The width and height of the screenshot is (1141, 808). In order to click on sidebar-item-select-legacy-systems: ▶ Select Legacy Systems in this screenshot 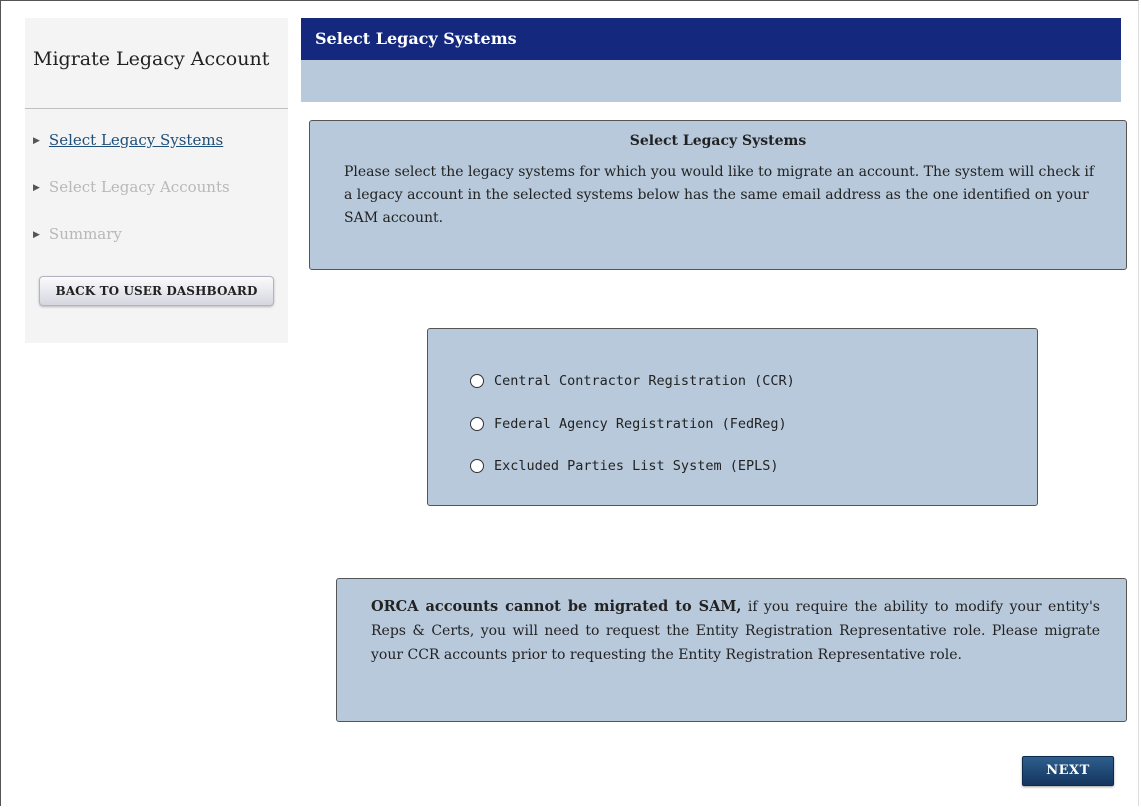, I will do `click(128, 140)`.